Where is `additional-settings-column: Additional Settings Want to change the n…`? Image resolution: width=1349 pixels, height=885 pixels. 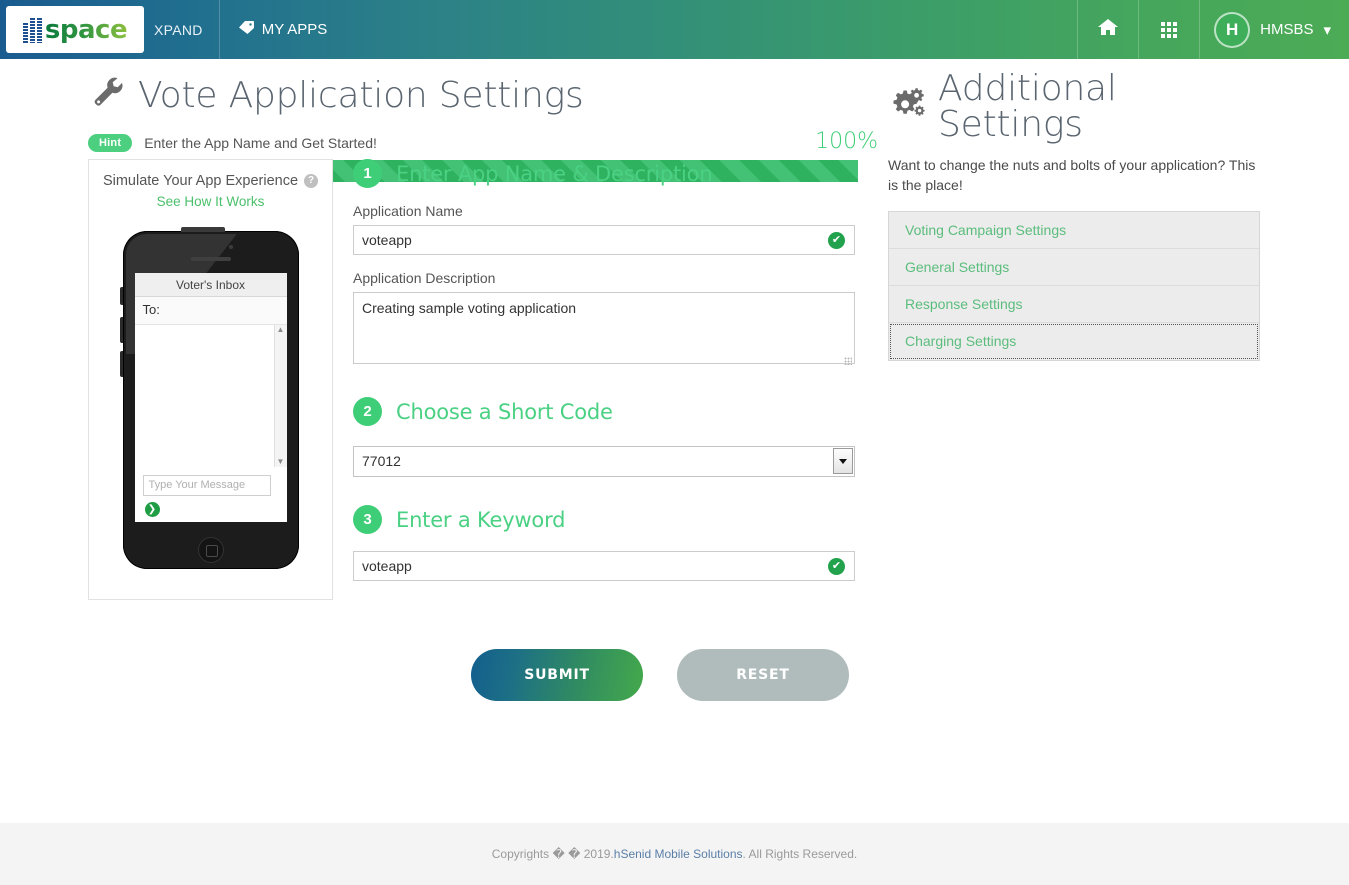 additional-settings-column: Additional Settings Want to change the n… is located at coordinates (1074, 210).